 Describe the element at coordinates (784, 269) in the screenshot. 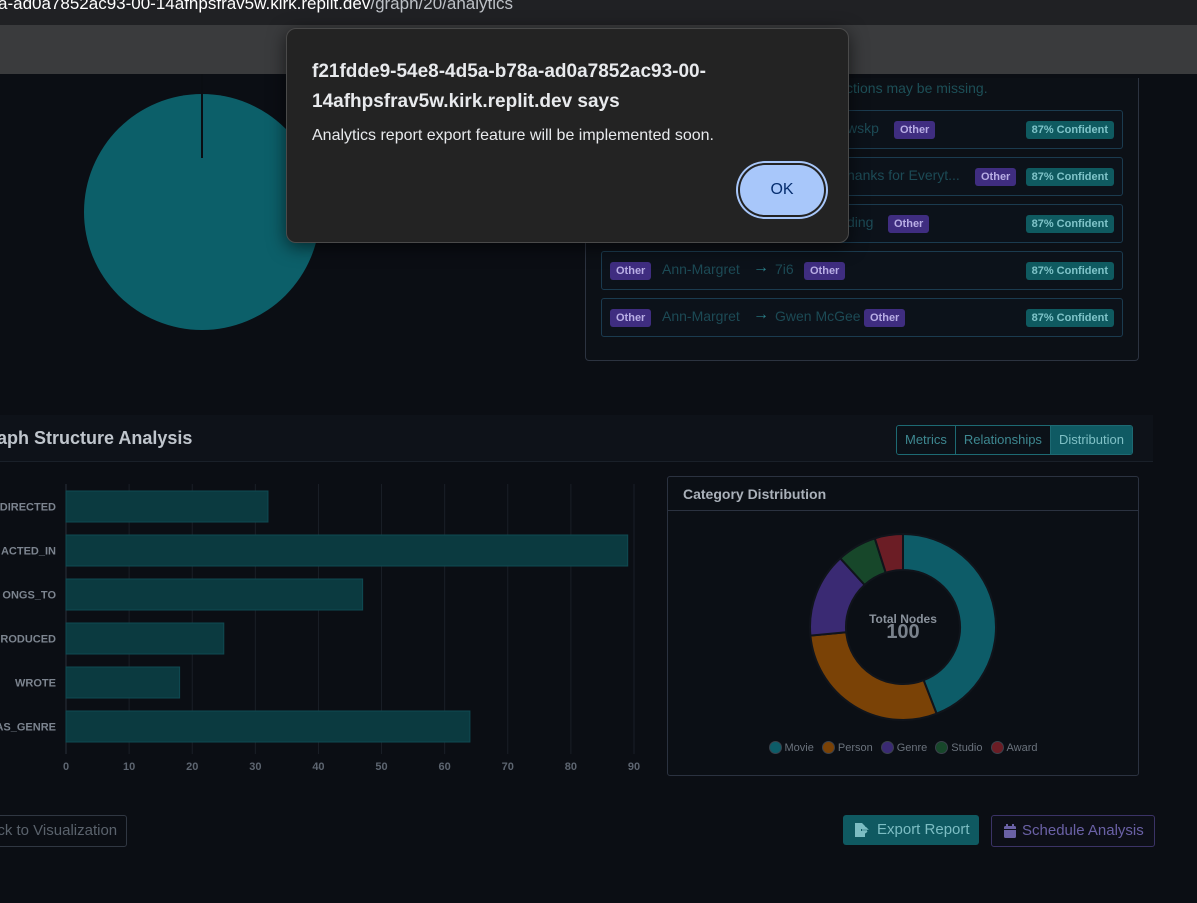

I see `target-node: 7i6` at that location.